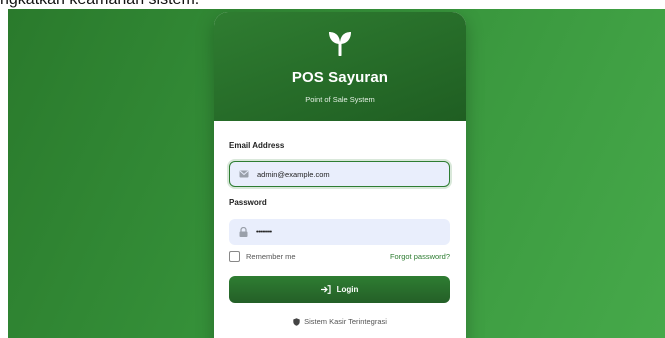 The image size is (665, 338). I want to click on remember-label: Remember me, so click(271, 256).